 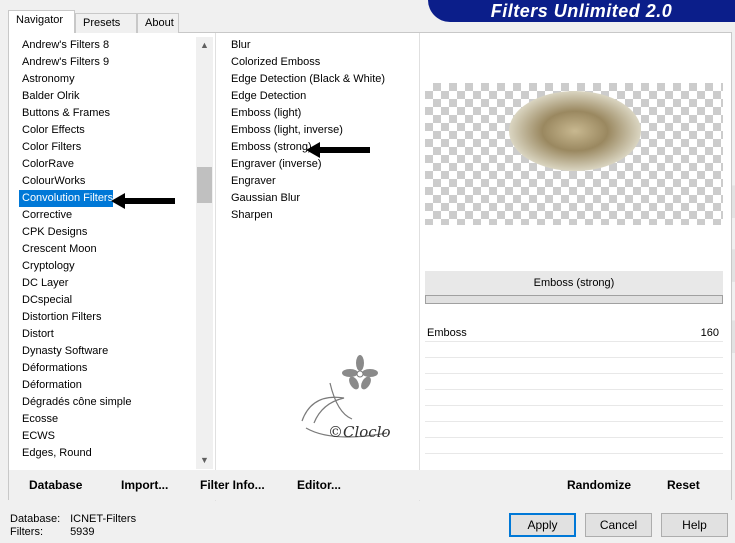 What do you see at coordinates (111, 385) in the screenshot?
I see `category-item: Déformation` at bounding box center [111, 385].